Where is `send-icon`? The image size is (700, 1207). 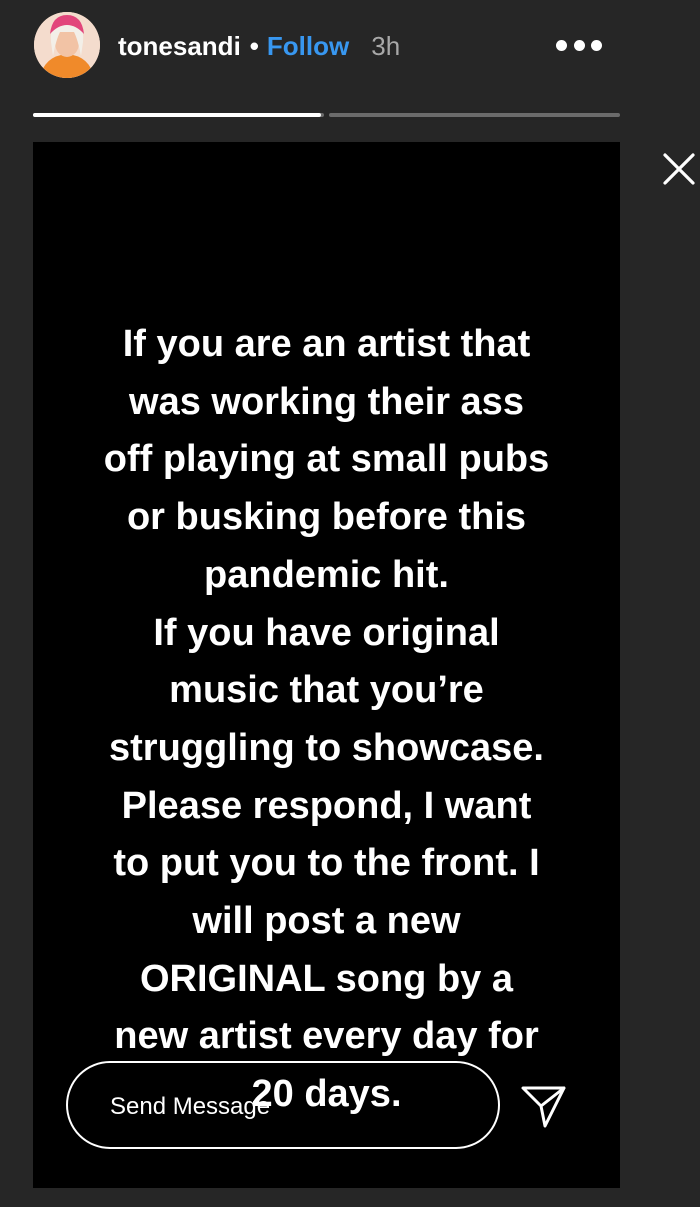 send-icon is located at coordinates (544, 1106).